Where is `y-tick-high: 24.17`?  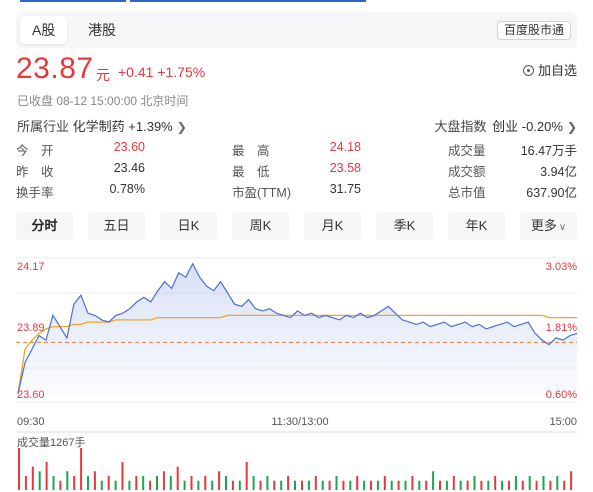
y-tick-high: 24.17 is located at coordinates (31, 267).